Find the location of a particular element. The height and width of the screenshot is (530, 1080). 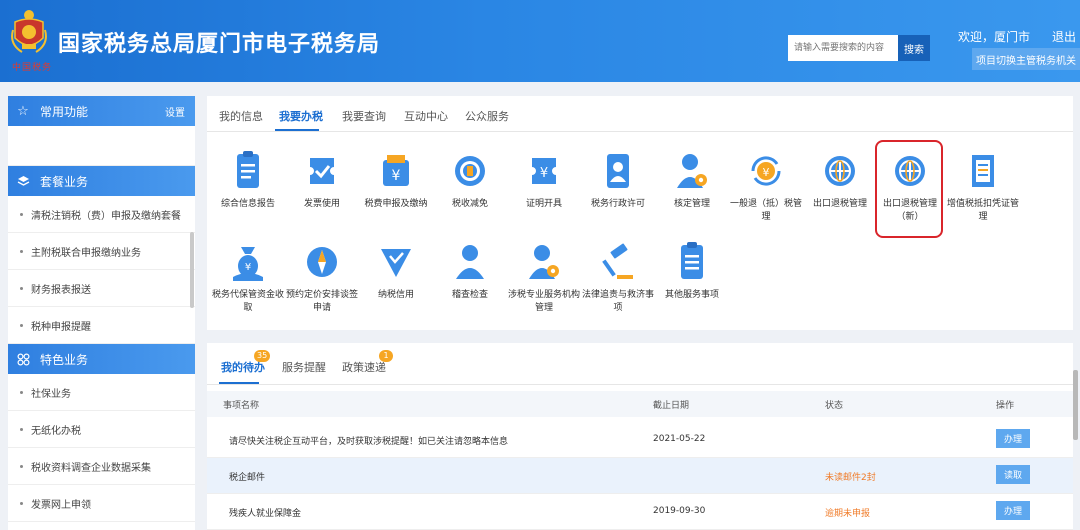

func-label: 预约定价安排谈签申请 is located at coordinates (321, 301).